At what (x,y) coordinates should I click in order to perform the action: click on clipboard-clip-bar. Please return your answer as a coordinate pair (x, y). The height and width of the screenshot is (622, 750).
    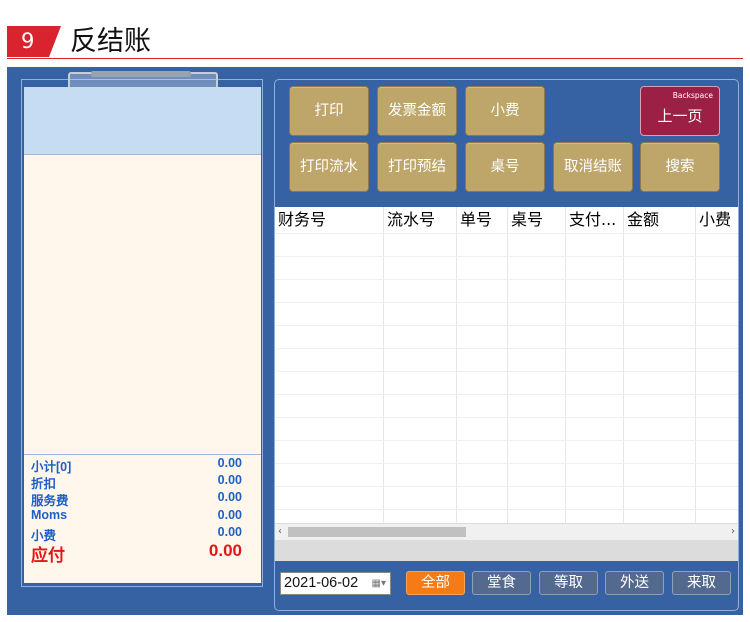
    Looking at the image, I should click on (141, 74).